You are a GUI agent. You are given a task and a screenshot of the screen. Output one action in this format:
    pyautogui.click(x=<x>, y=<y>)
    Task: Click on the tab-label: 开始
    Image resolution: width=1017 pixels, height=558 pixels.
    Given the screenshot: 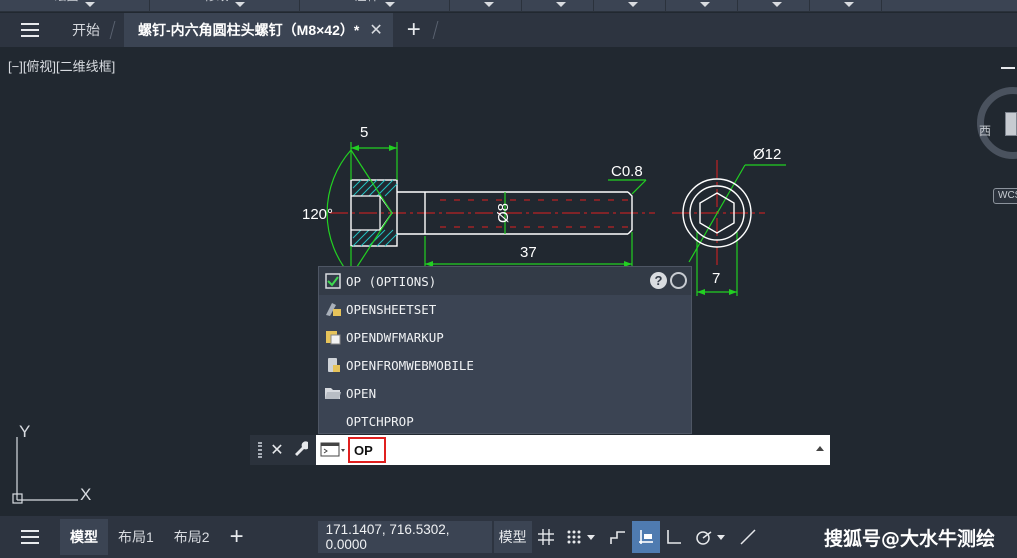 What is the action you would take?
    pyautogui.click(x=86, y=30)
    